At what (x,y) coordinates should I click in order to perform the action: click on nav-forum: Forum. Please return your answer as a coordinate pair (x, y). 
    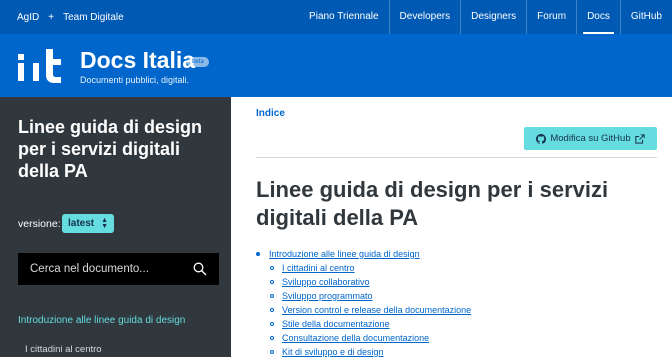
    Looking at the image, I should click on (552, 17).